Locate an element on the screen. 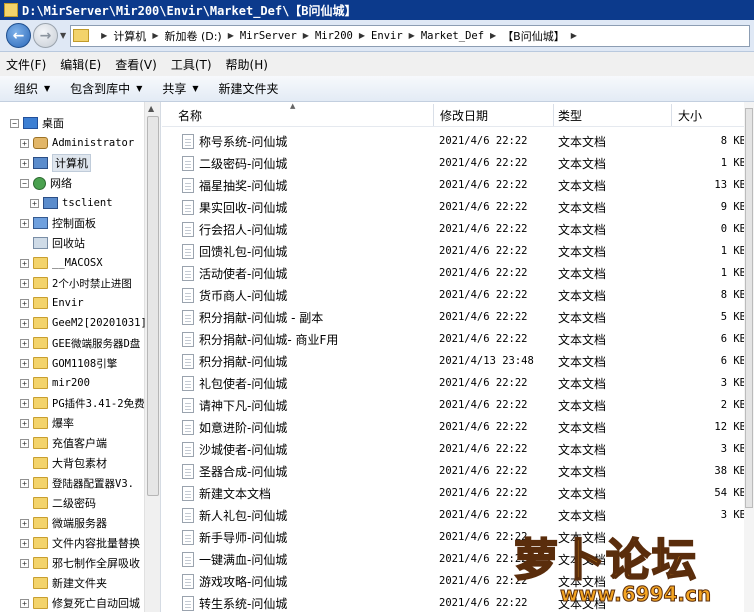 The width and height of the screenshot is (754, 612). breadcrumb-market-def: Market_Def is located at coordinates (452, 36).